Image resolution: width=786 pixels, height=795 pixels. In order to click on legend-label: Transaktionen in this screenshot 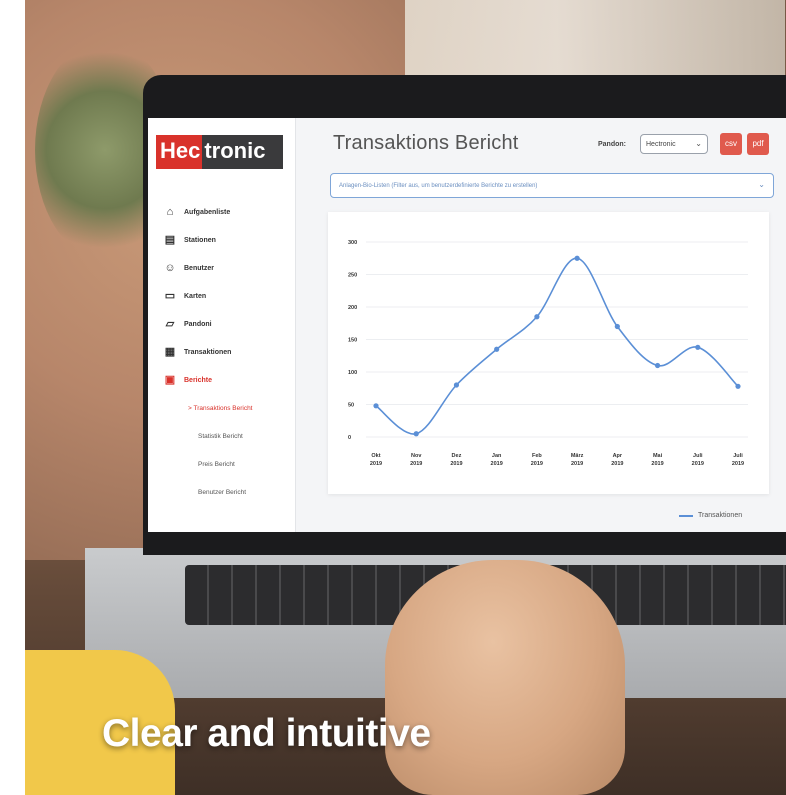, I will do `click(720, 515)`.